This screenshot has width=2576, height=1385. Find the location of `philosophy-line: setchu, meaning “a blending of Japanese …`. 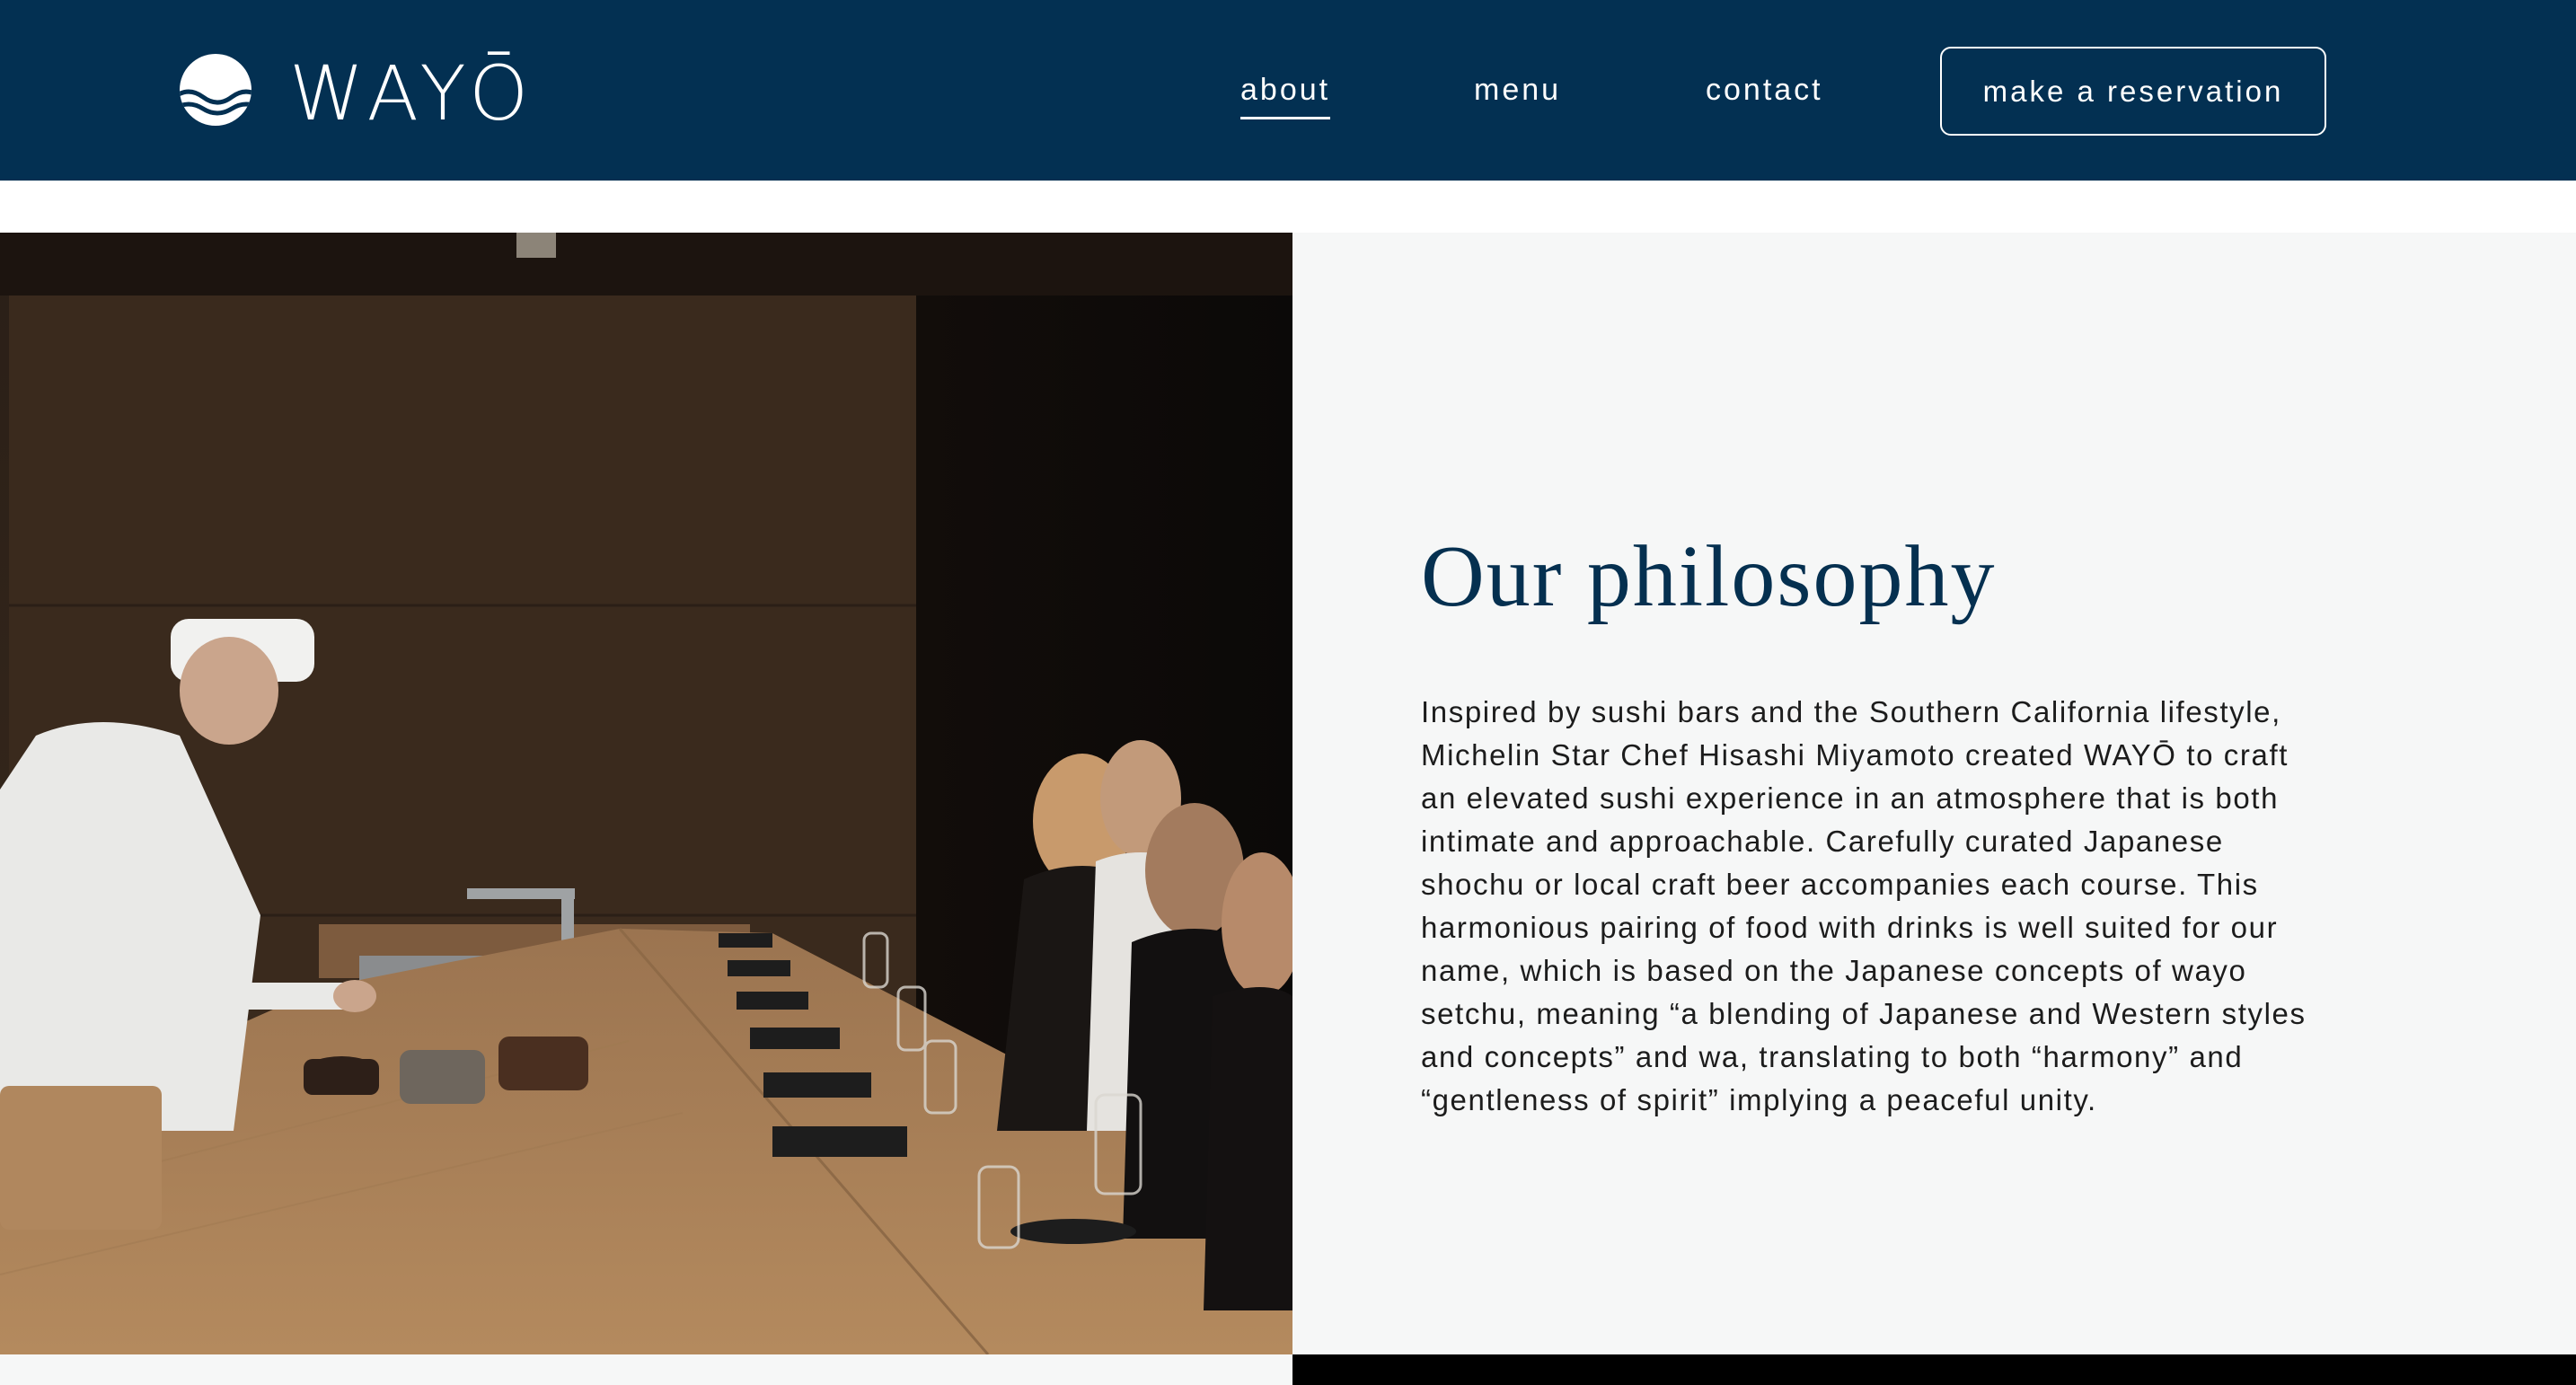

philosophy-line: setchu, meaning “a blending of Japanese … is located at coordinates (1864, 1013).